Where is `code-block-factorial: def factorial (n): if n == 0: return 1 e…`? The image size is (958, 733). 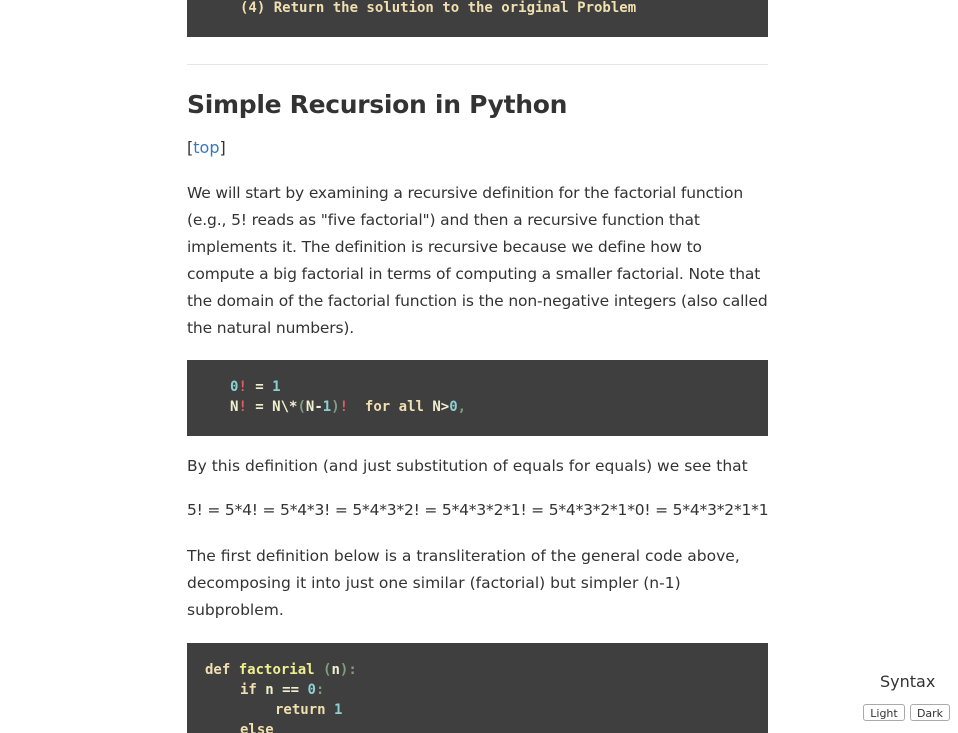 code-block-factorial: def factorial (n): if n == 0: return 1 e… is located at coordinates (477, 688).